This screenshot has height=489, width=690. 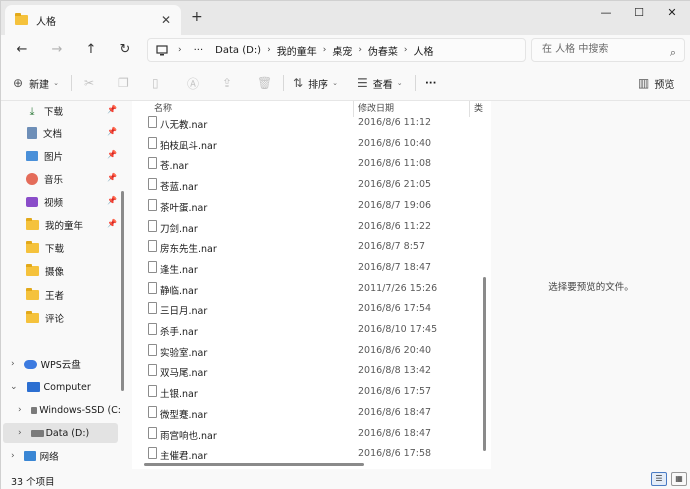 I want to click on new-button: ⊕ 新建 ⌄, so click(x=36, y=83).